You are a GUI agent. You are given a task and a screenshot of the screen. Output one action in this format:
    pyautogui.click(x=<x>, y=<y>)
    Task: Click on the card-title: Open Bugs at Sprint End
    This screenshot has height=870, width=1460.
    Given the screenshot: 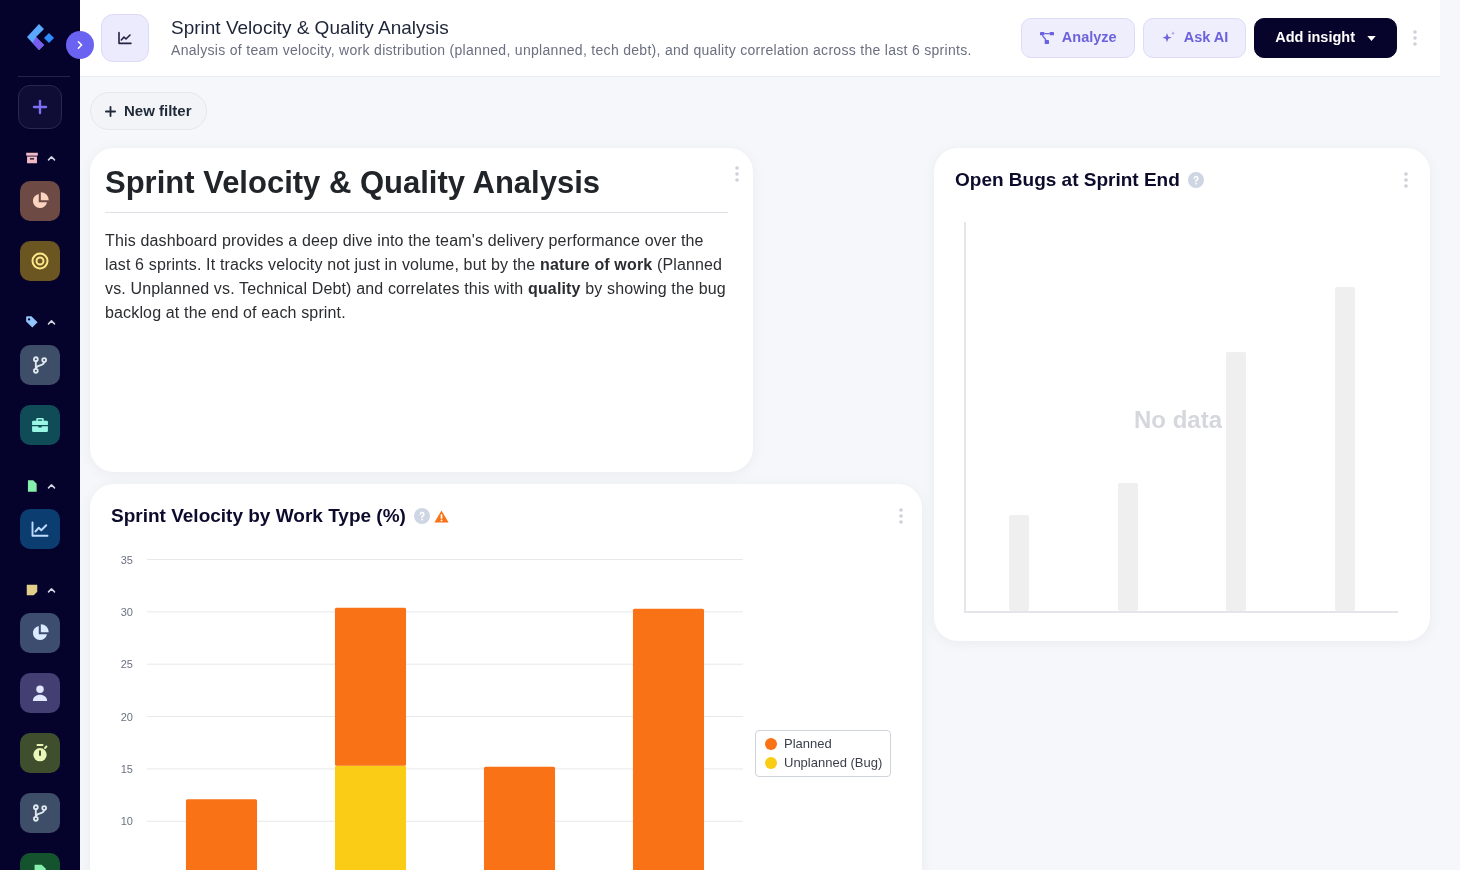 What is the action you would take?
    pyautogui.click(x=1067, y=180)
    